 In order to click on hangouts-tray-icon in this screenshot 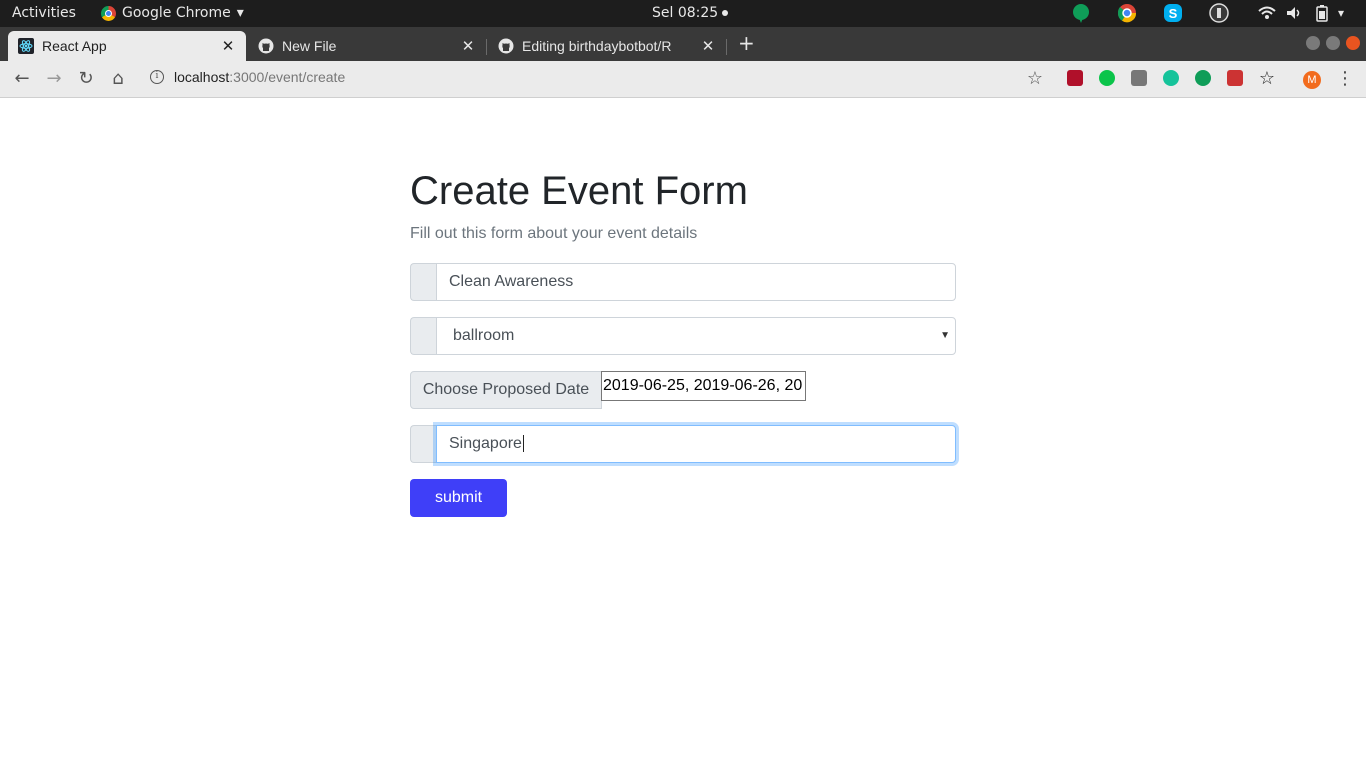, I will do `click(1081, 13)`.